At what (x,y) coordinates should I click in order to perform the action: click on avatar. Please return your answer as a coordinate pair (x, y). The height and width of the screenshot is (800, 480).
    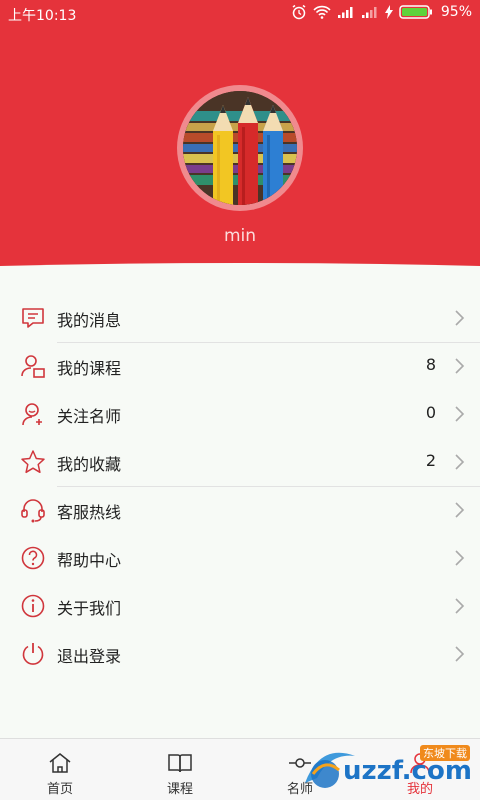
    Looking at the image, I should click on (240, 148).